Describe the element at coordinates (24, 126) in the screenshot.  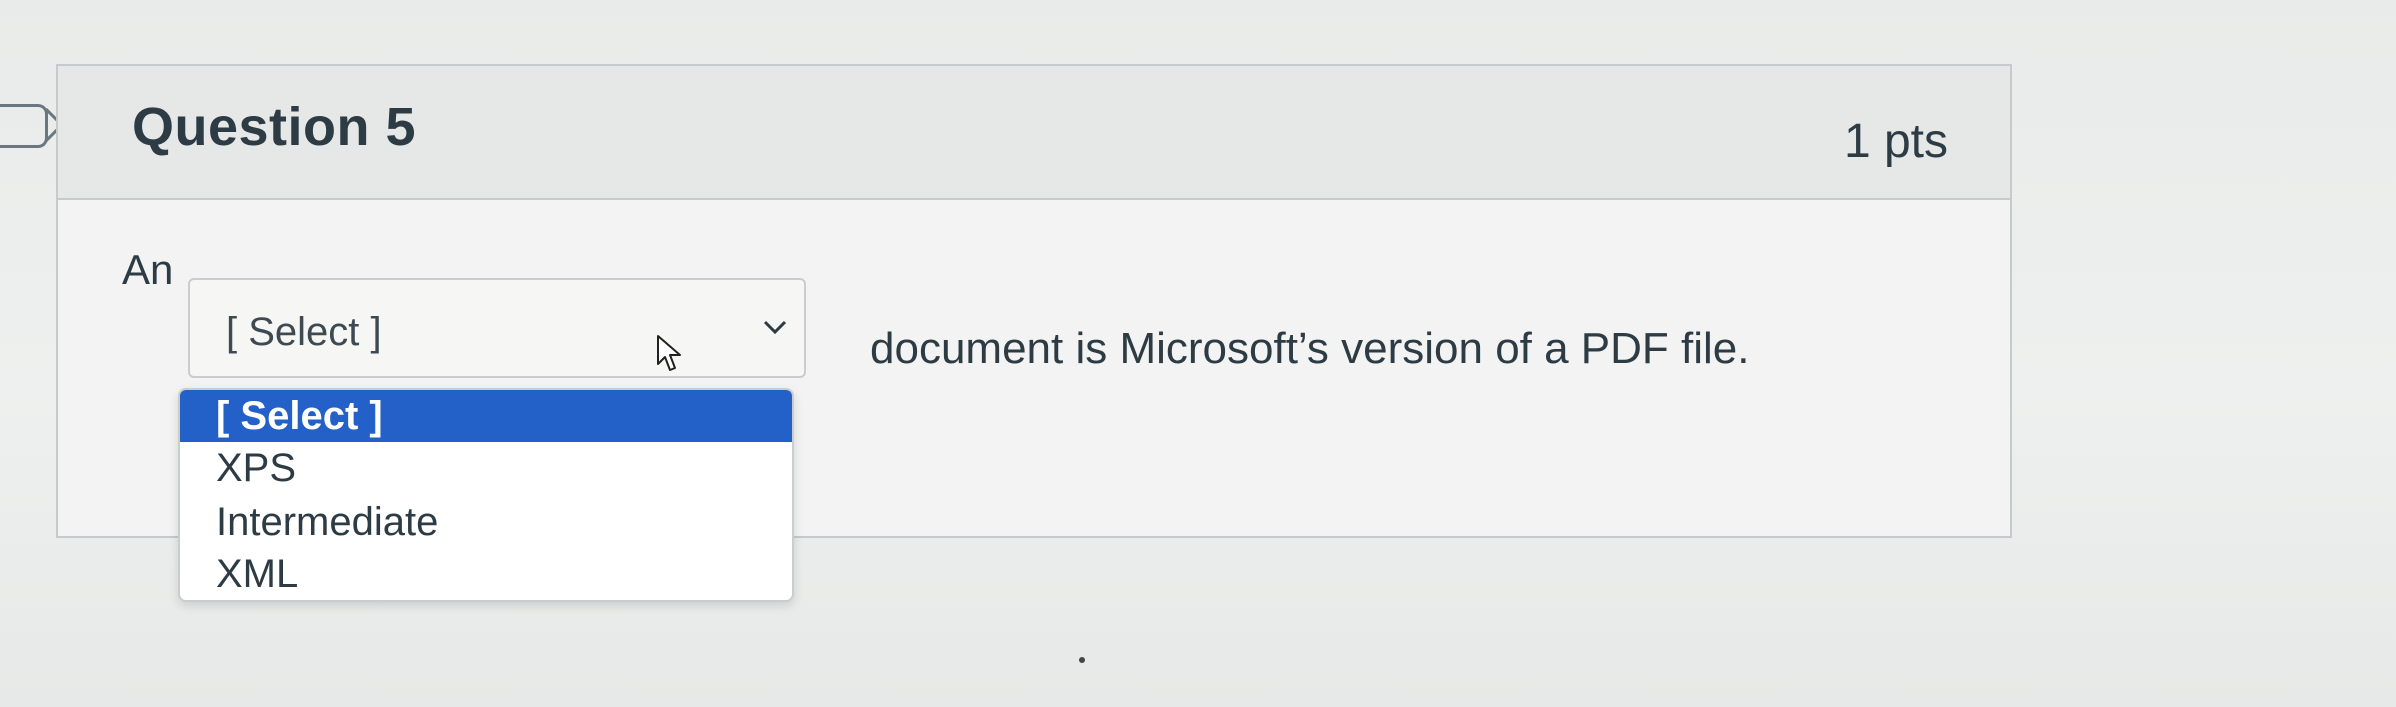
I see `bookmark-flag-icon` at that location.